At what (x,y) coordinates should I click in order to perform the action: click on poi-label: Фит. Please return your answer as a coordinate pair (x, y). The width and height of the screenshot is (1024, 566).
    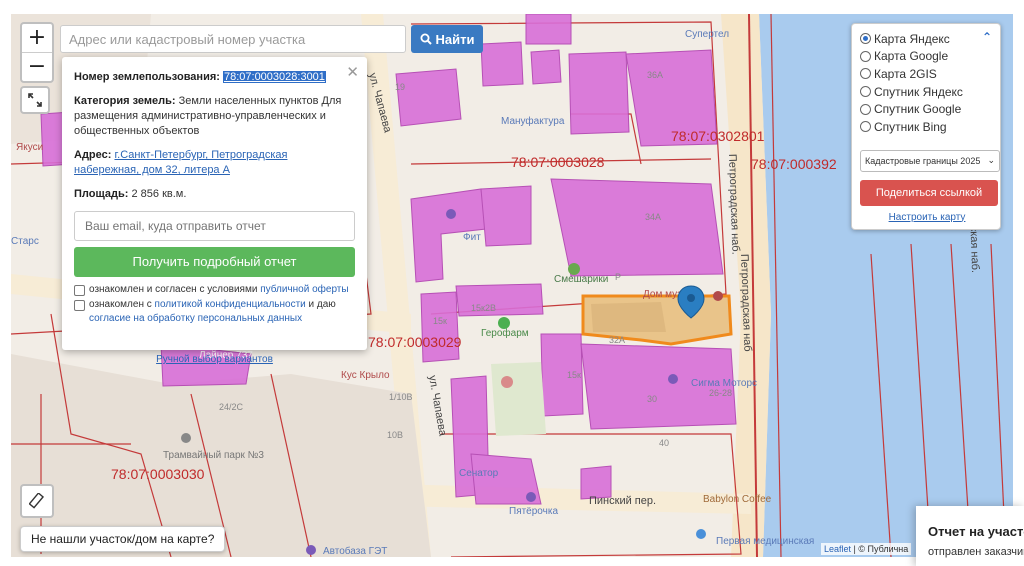
    Looking at the image, I should click on (472, 237).